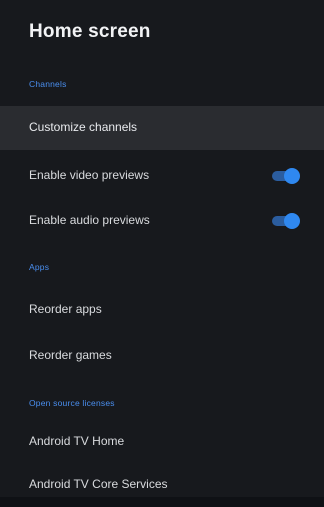 This screenshot has height=507, width=324. I want to click on section-header-licenses: Open source licenses, so click(72, 403).